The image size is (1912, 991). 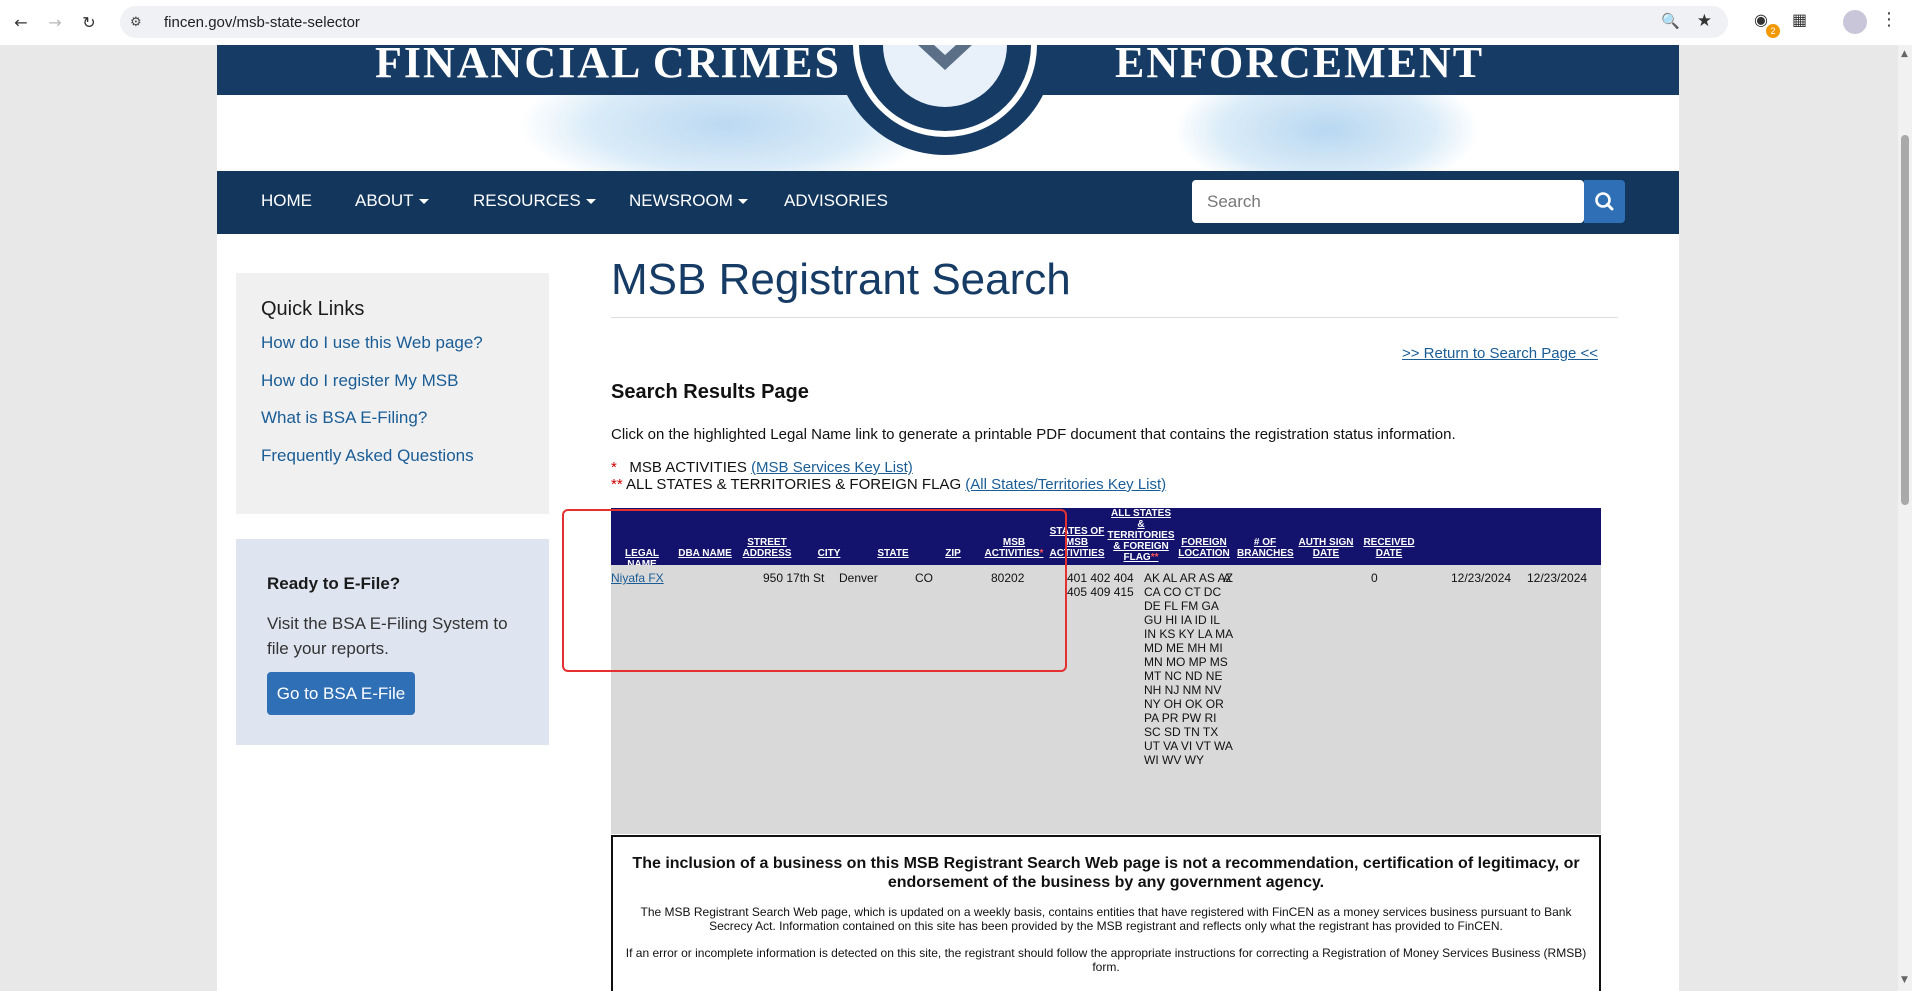 What do you see at coordinates (836, 201) in the screenshot?
I see `nav-advisories: ADVISORIES` at bounding box center [836, 201].